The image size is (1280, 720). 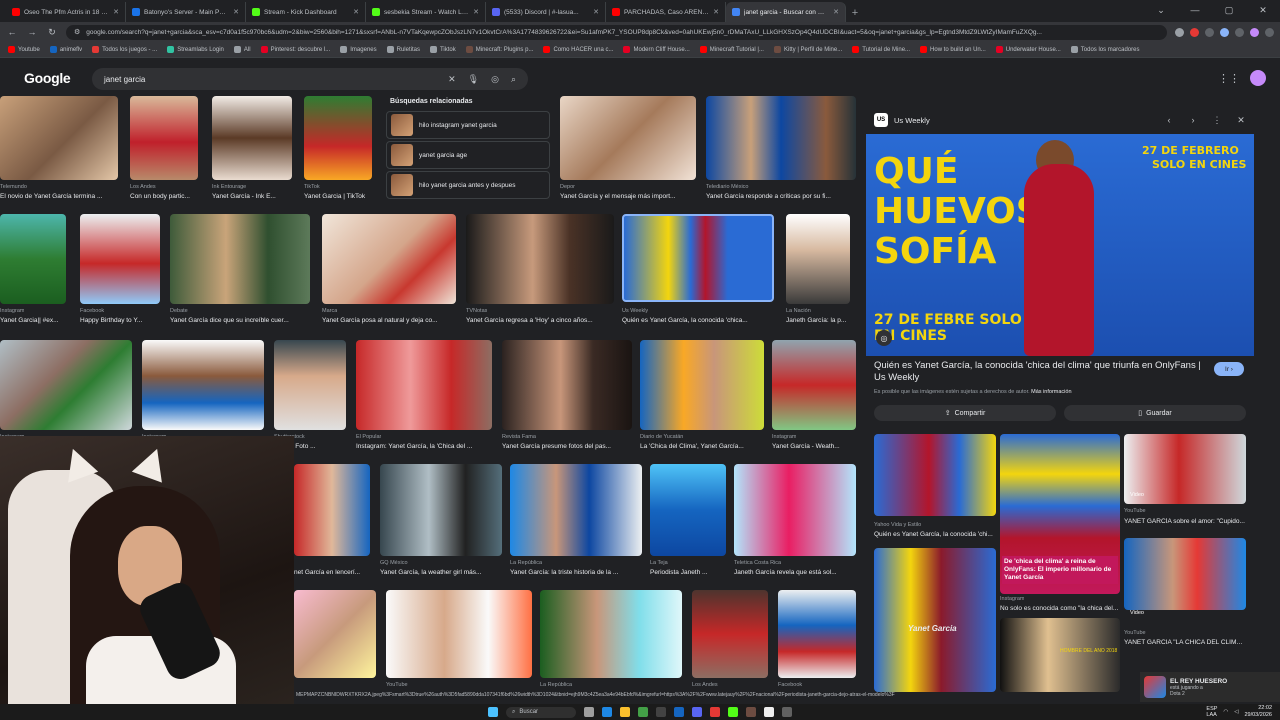 I want to click on edge-icon, so click(x=607, y=712).